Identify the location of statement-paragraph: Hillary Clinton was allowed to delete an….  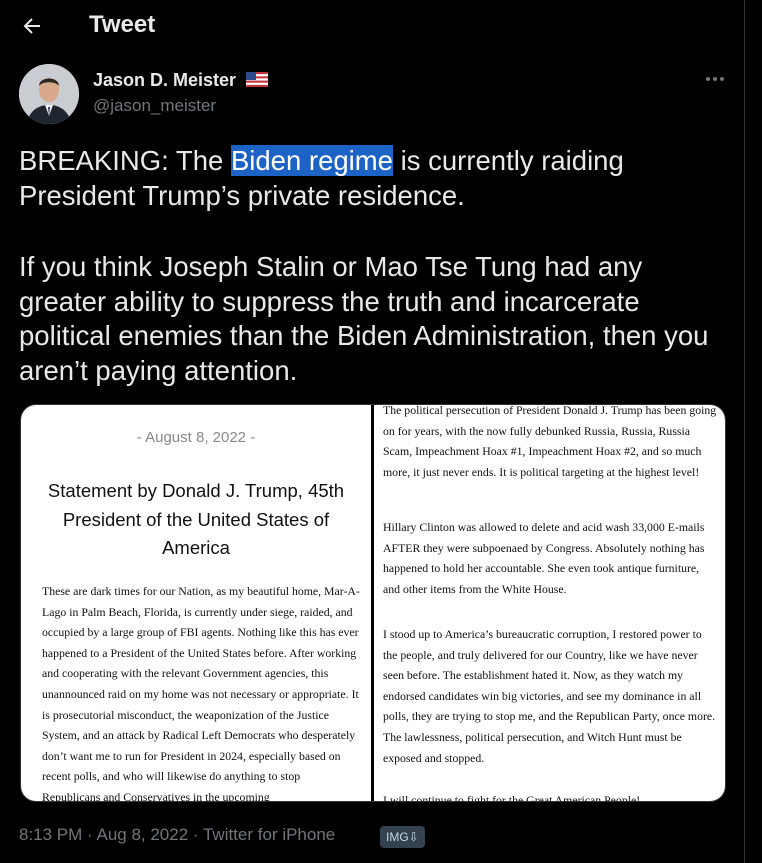
(544, 558).